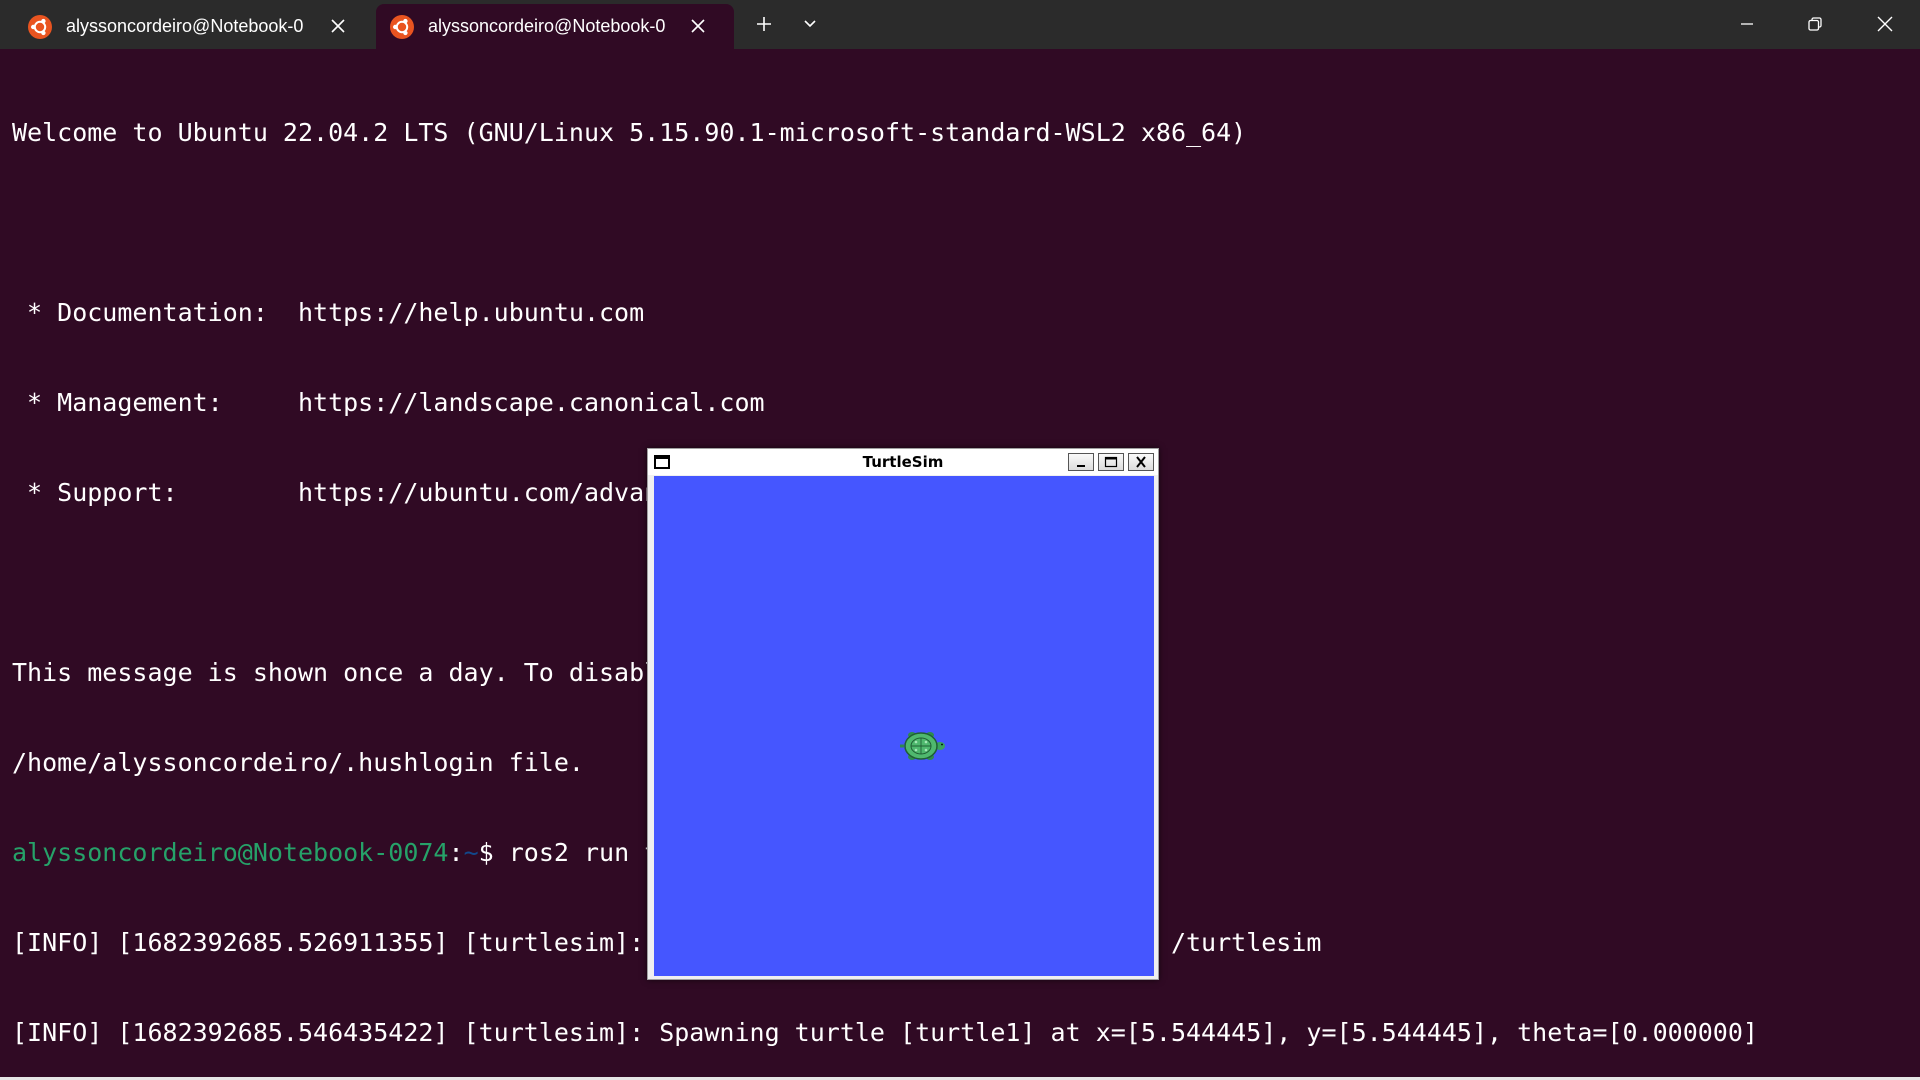  I want to click on close-window-button, so click(1885, 24).